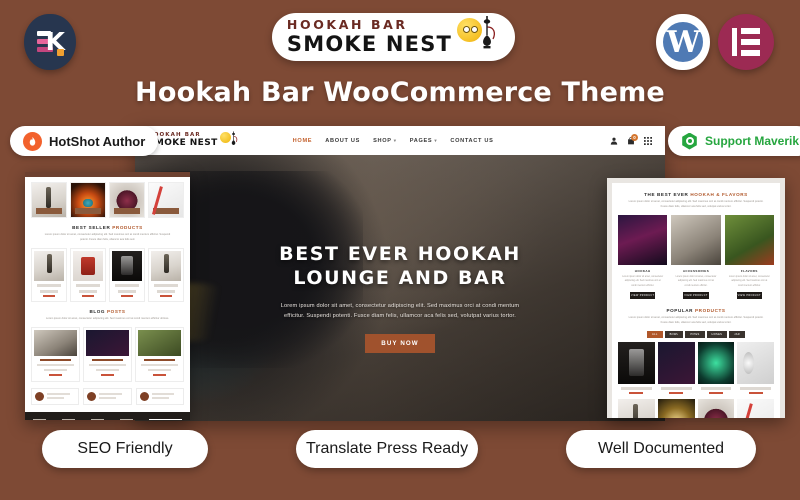  I want to click on support-maverik-badge: Support Maverik, so click(734, 141).